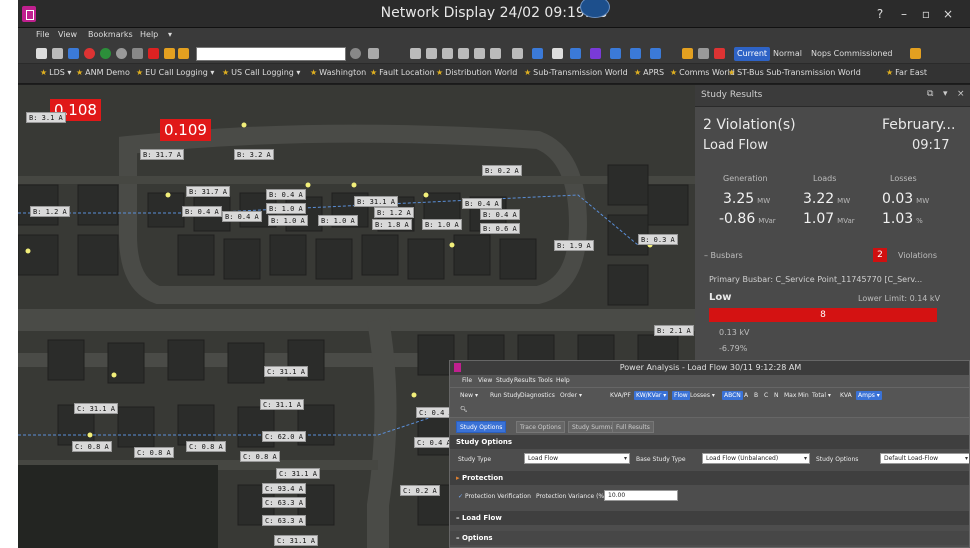 The width and height of the screenshot is (970, 548). What do you see at coordinates (169, 53) in the screenshot?
I see `back-icon` at bounding box center [169, 53].